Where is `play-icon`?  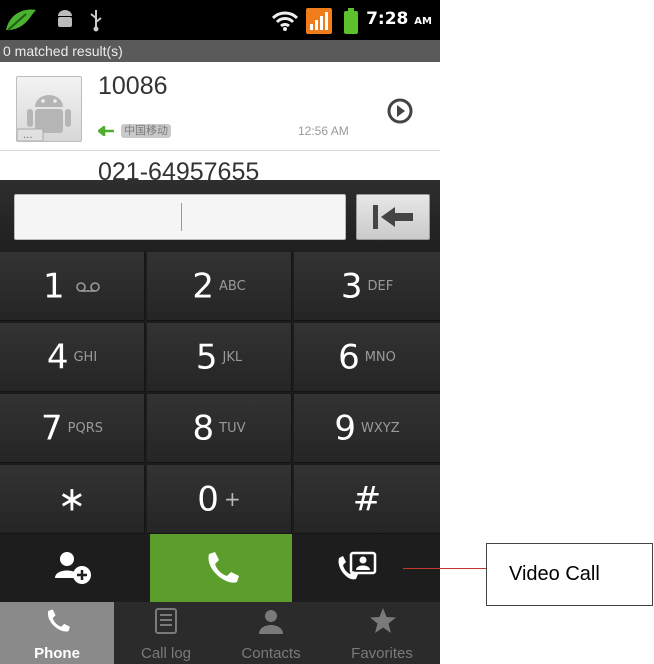 play-icon is located at coordinates (400, 111).